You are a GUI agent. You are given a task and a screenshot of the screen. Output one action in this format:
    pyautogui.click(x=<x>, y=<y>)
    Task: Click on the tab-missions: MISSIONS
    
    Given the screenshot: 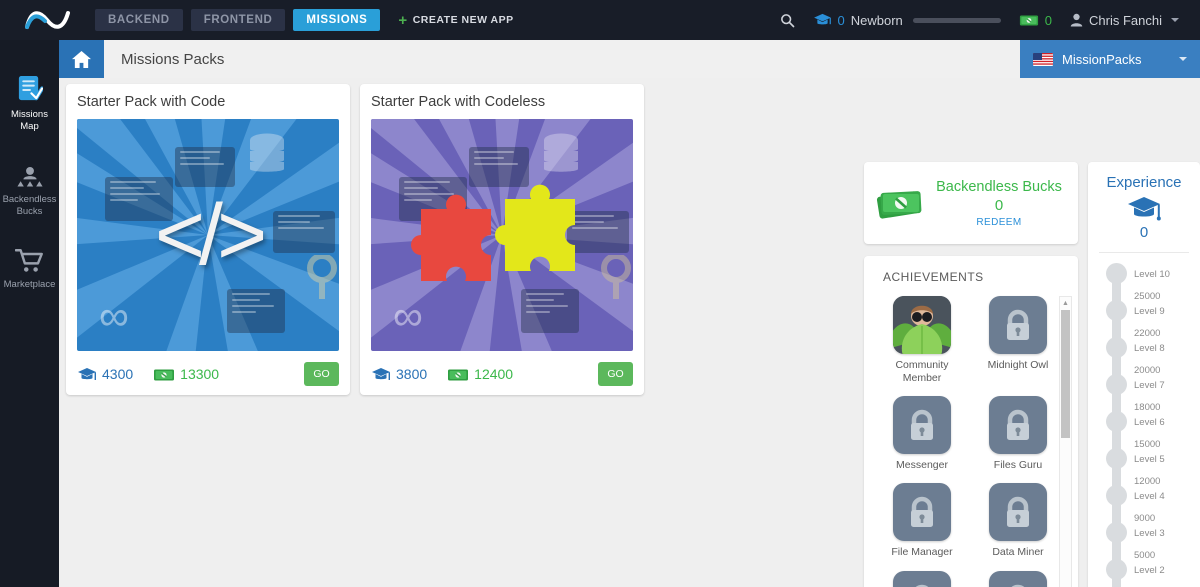 What is the action you would take?
    pyautogui.click(x=337, y=20)
    